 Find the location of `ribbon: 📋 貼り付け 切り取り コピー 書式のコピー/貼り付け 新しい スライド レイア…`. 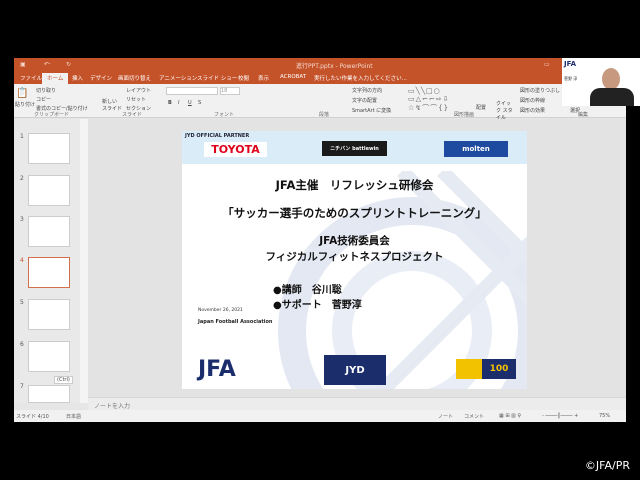

ribbon: 📋 貼り付け 切り取り コピー 書式のコピー/貼り付け 新しい スライド レイア… is located at coordinates (320, 102).